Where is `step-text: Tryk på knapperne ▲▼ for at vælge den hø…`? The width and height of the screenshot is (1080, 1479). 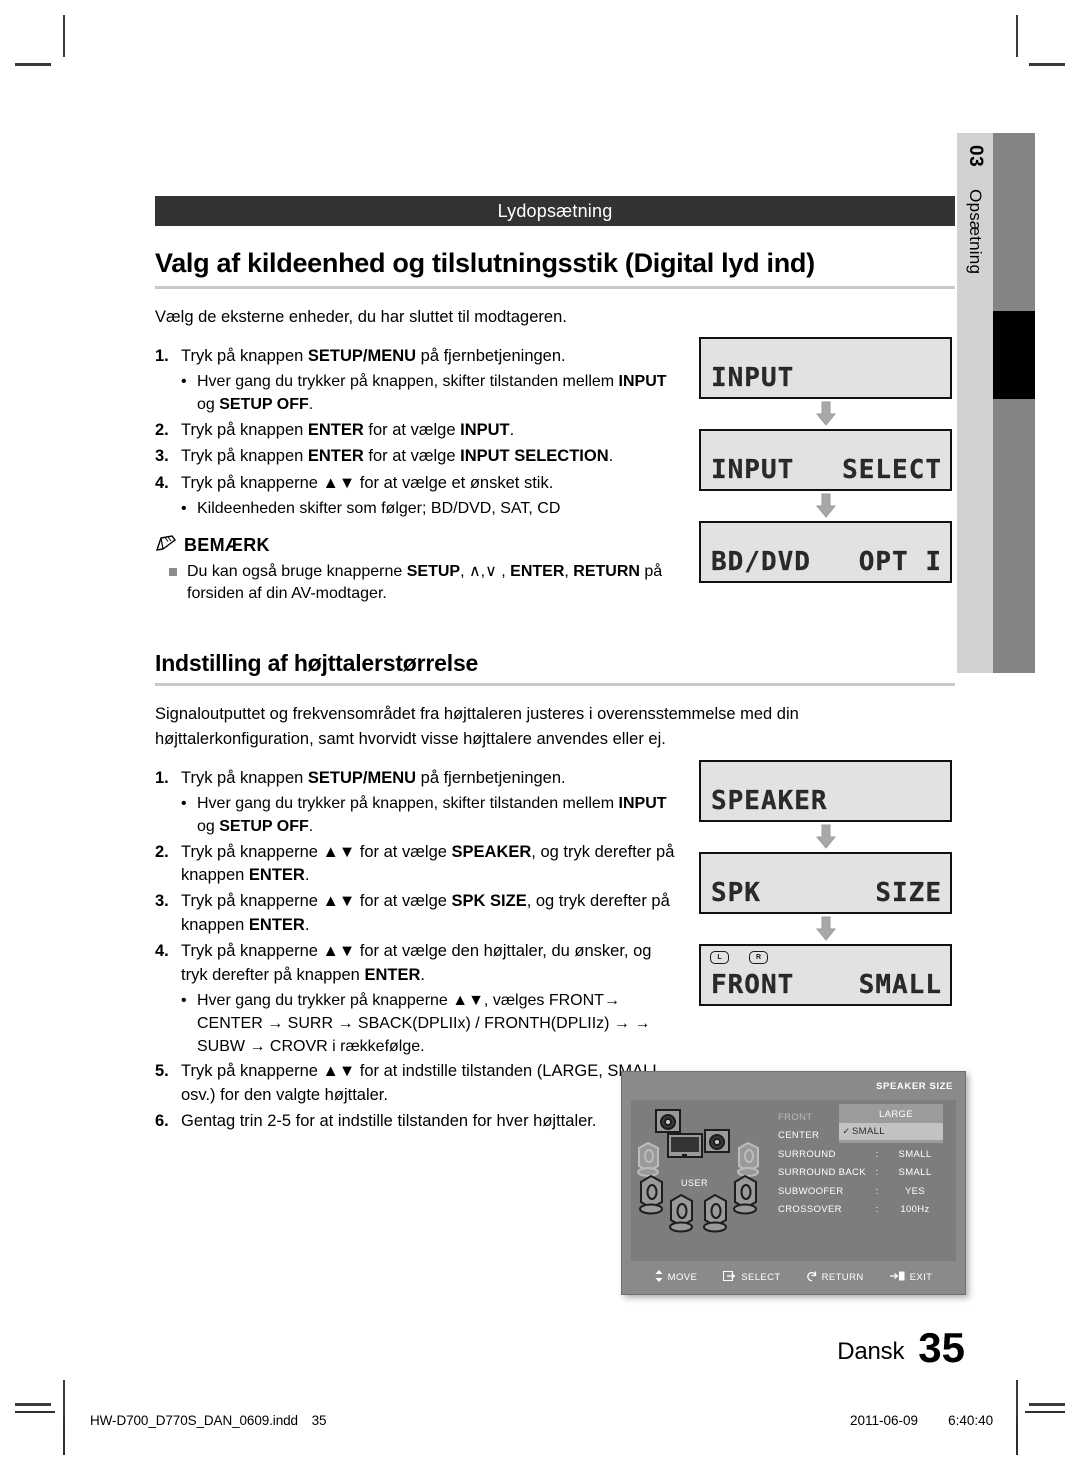
step-text: Tryk på knapperne ▲▼ for at vælge den hø… is located at coordinates (416, 963).